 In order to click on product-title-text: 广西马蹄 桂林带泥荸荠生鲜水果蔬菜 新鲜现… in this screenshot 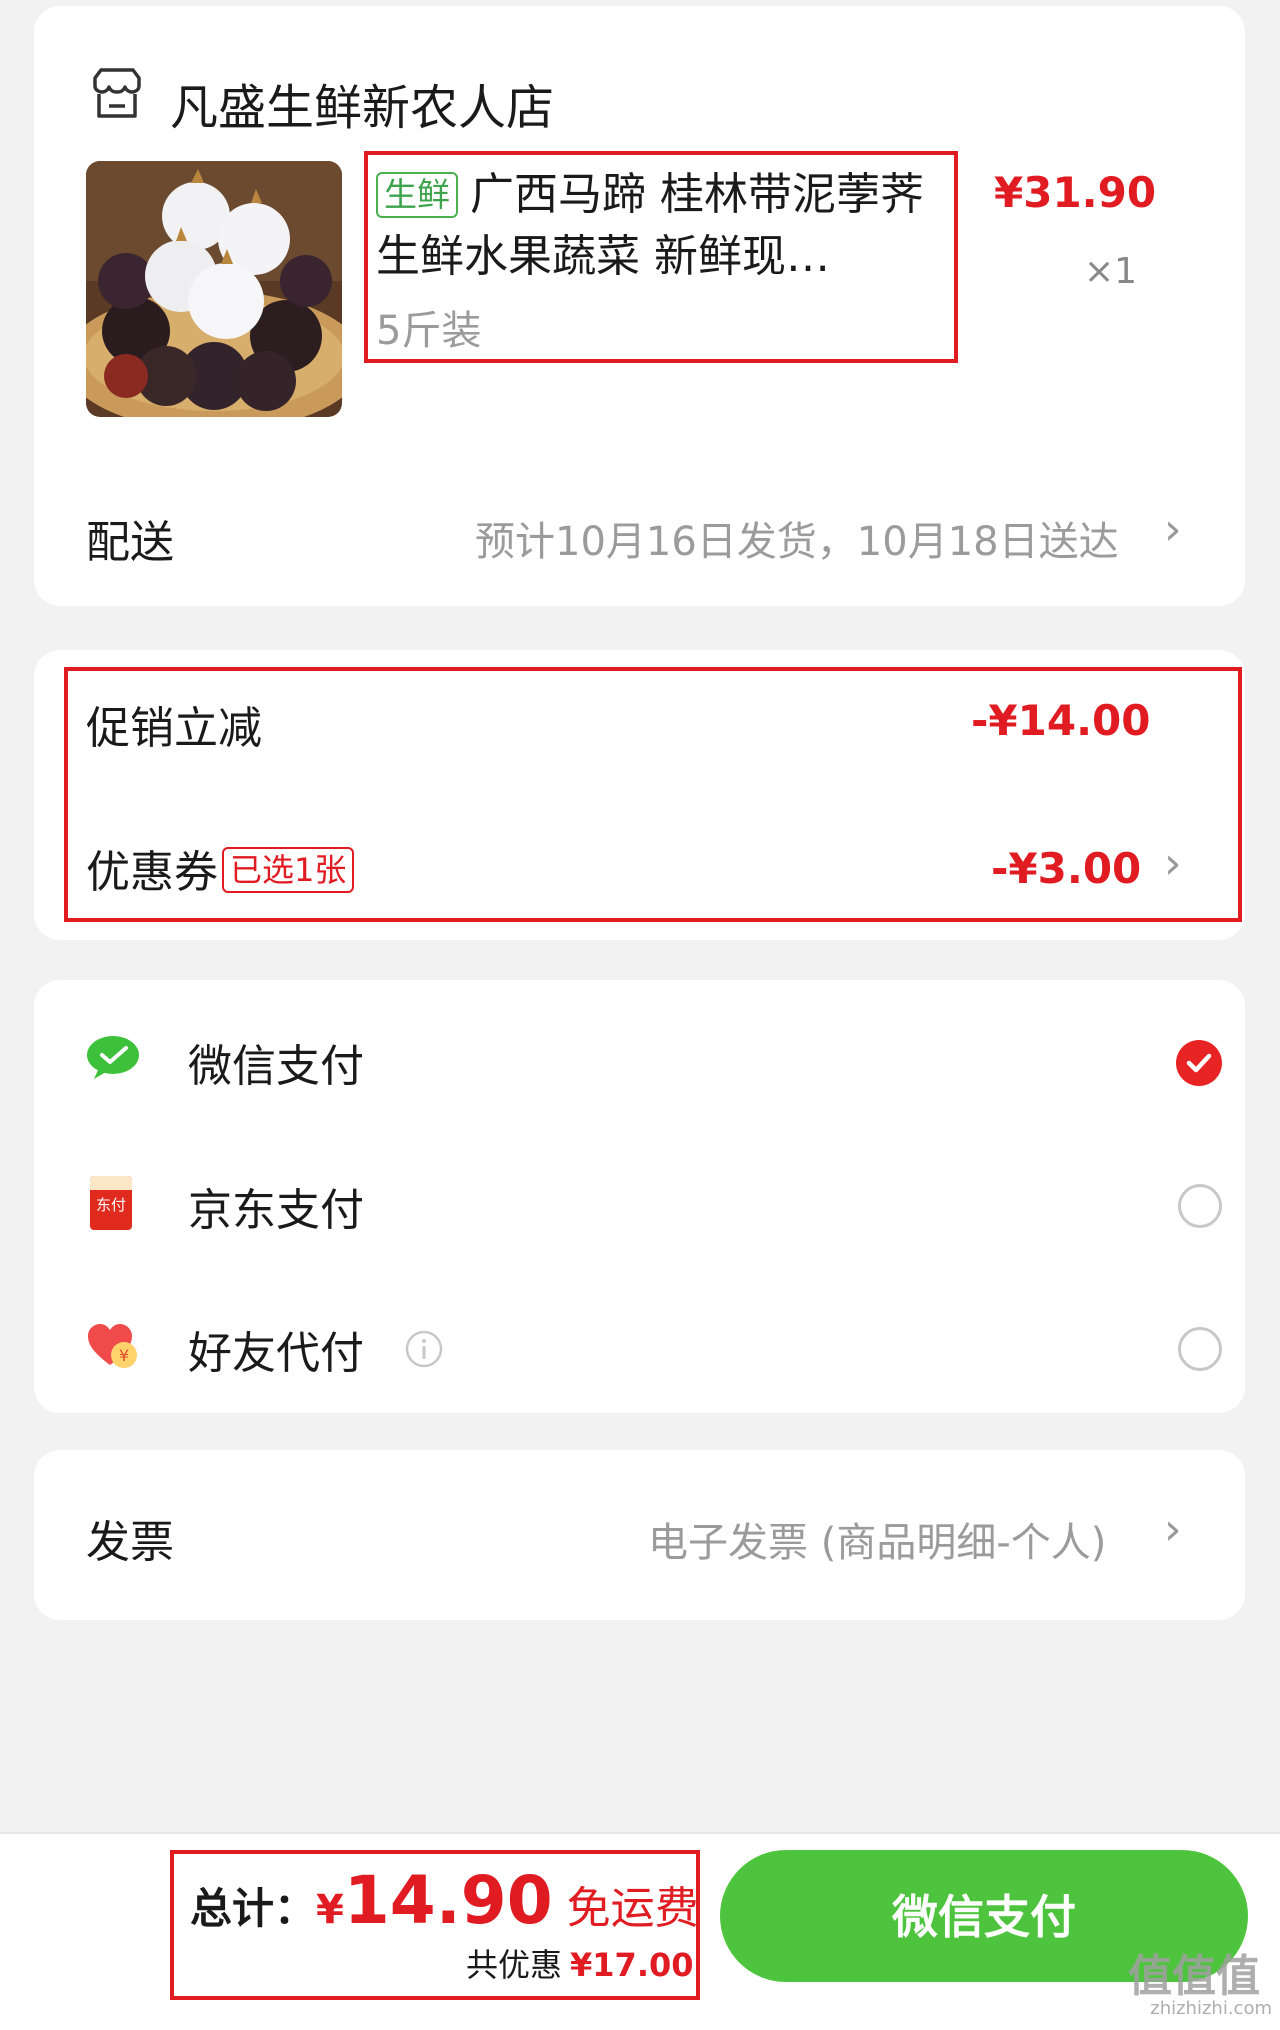, I will do `click(650, 225)`.